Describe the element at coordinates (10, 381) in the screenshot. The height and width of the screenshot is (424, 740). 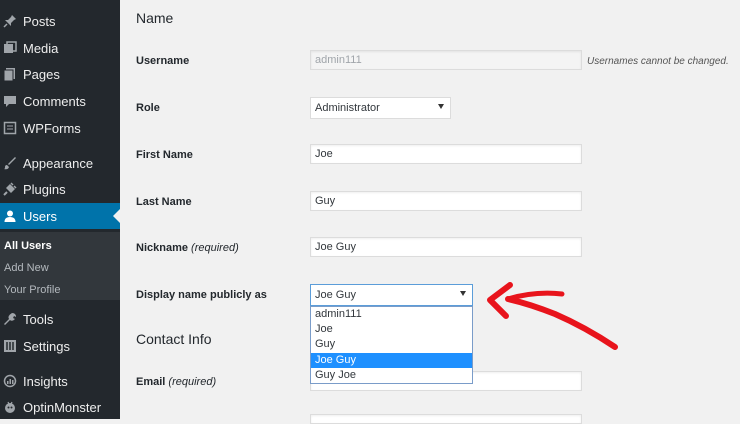
I see `insights-icon` at that location.